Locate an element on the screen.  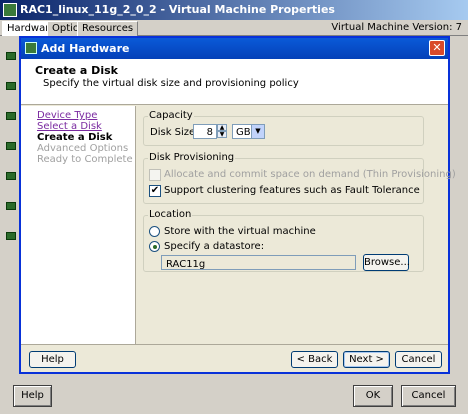
disk-size-stepper: ▲ ▼ is located at coordinates (222, 131).